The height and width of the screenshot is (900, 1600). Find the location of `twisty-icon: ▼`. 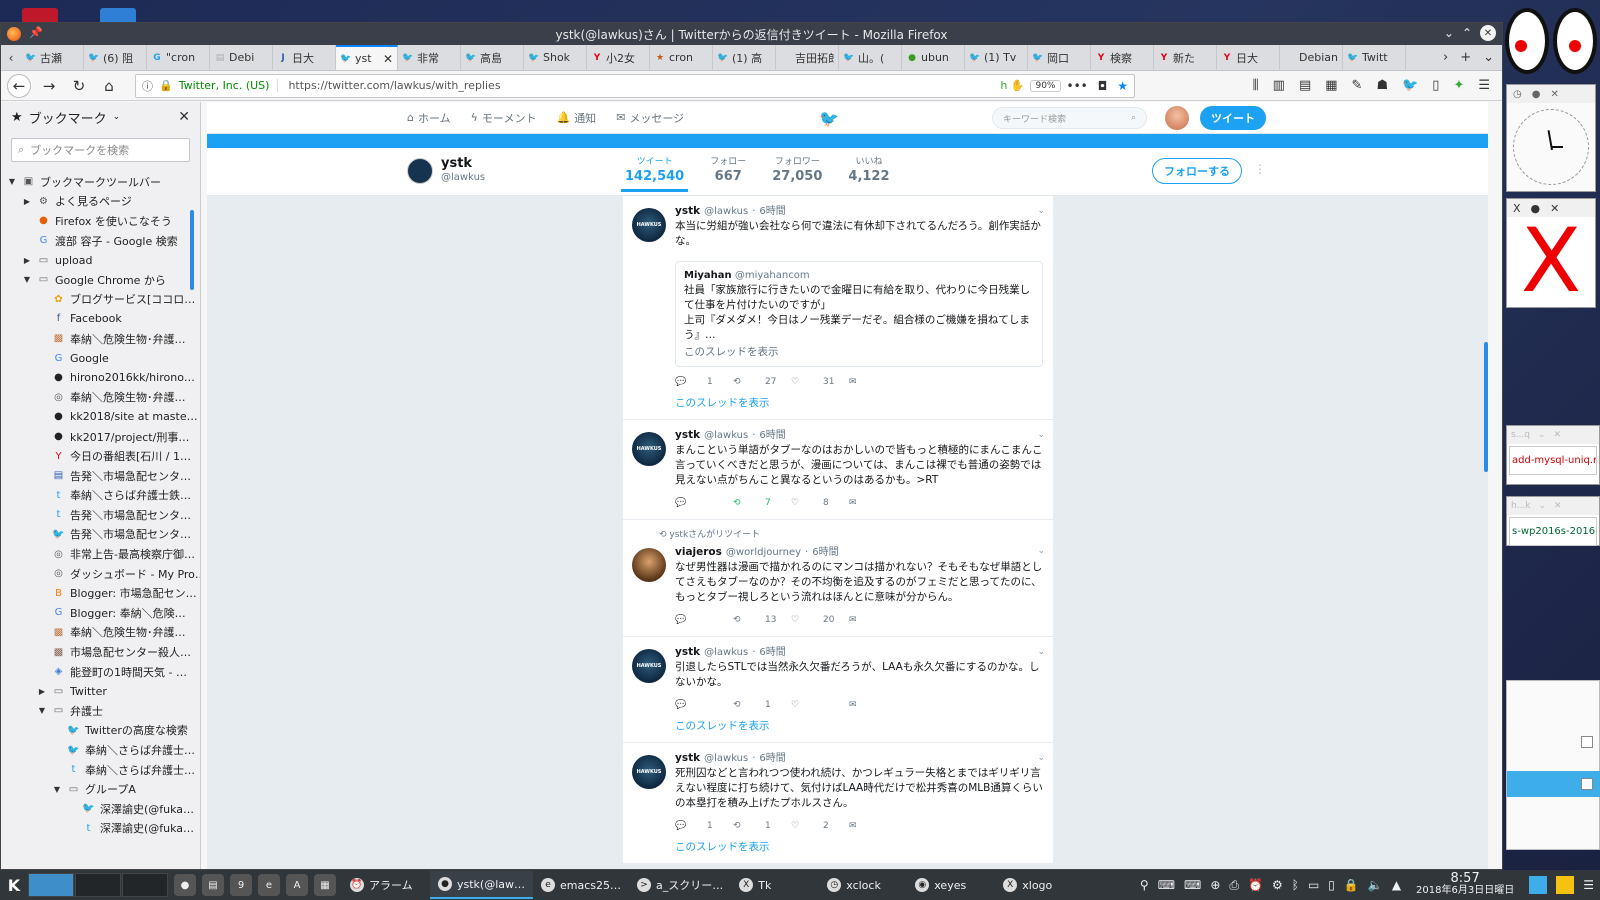

twisty-icon: ▼ is located at coordinates (12, 181).